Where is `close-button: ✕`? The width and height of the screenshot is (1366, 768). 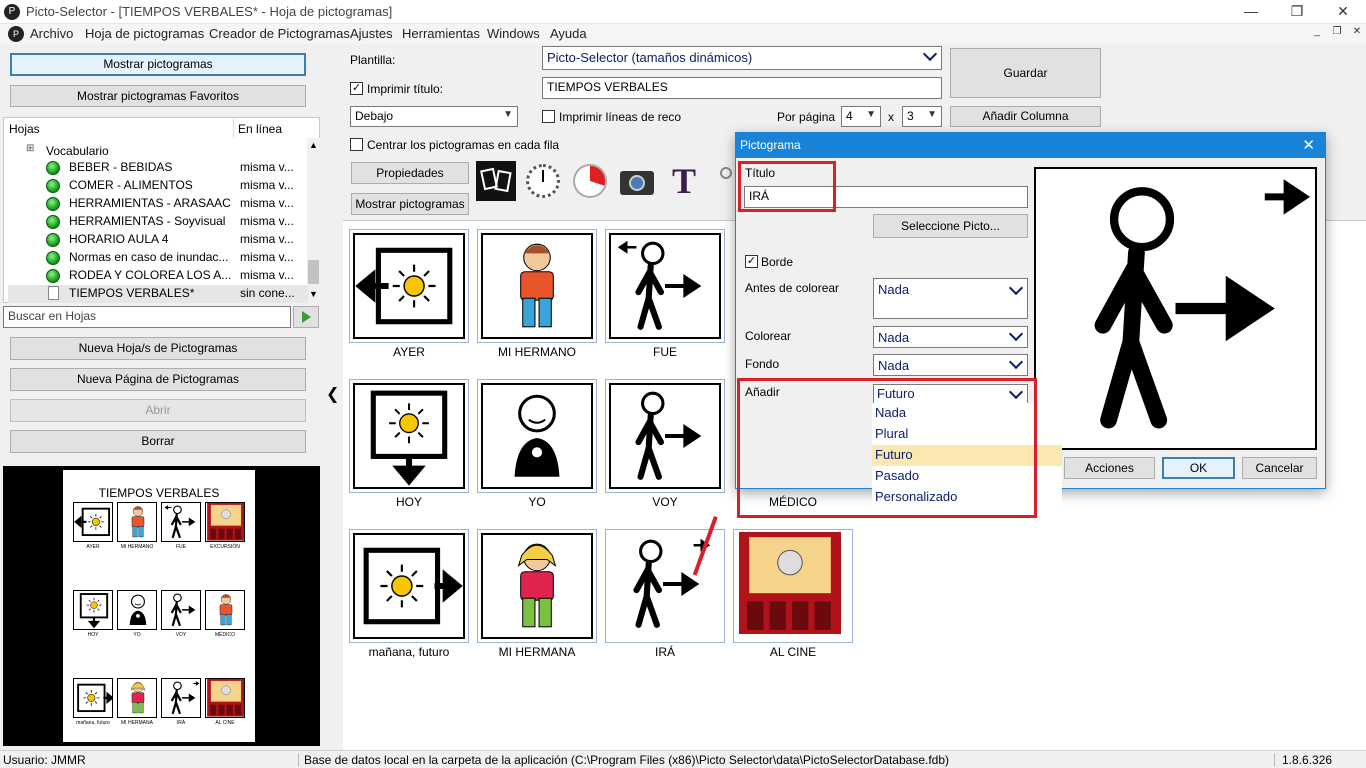 close-button: ✕ is located at coordinates (1343, 12).